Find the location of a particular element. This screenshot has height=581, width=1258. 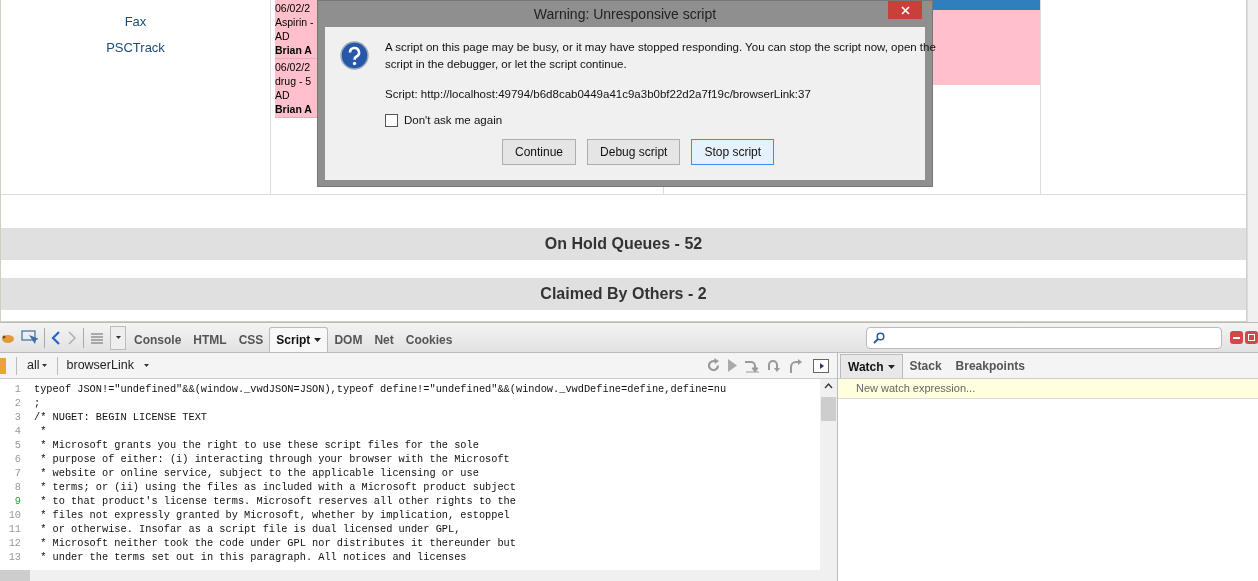

line-number: 1 is located at coordinates (17, 389).